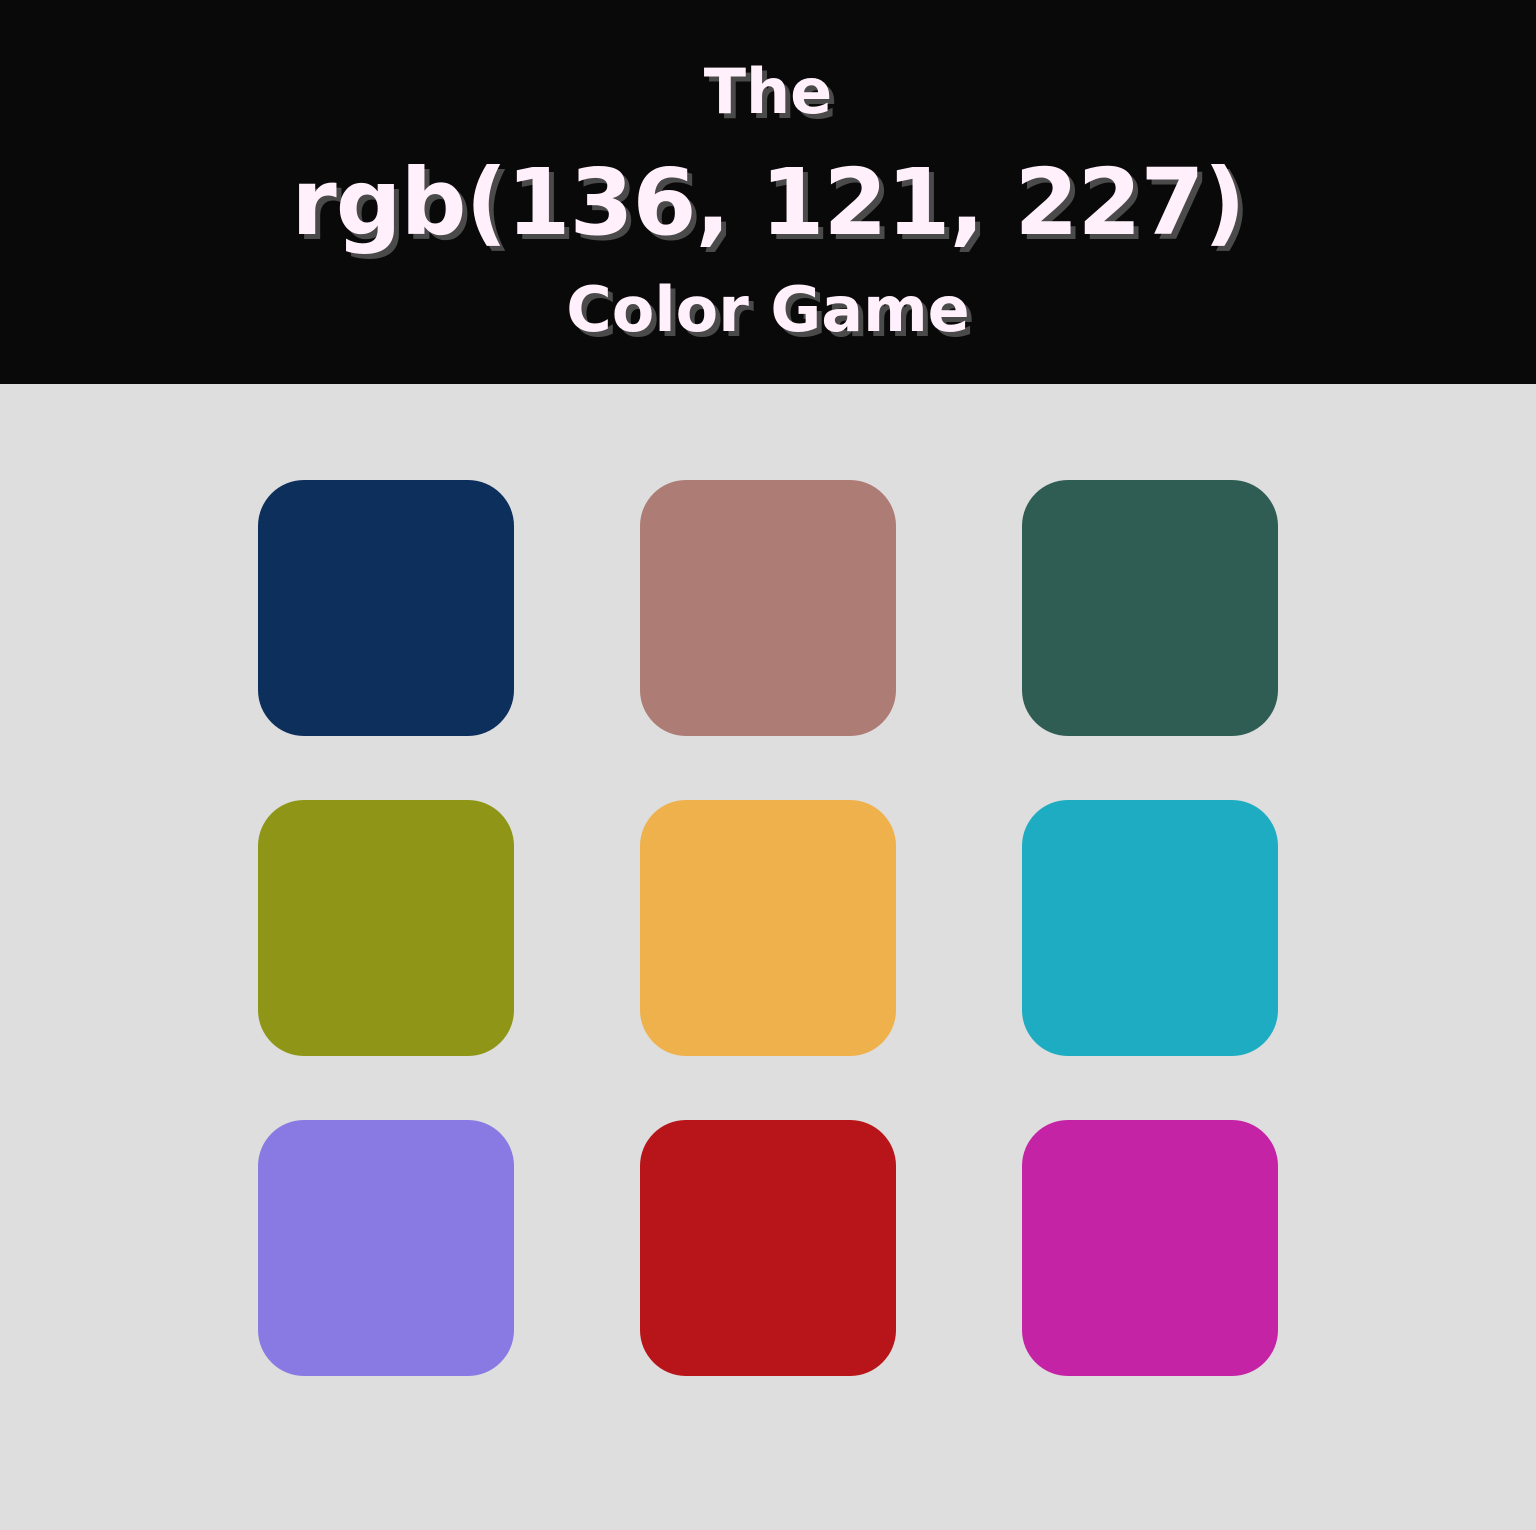  What do you see at coordinates (768, 202) in the screenshot?
I see `target-color-display: rgb(136, 121, 227)` at bounding box center [768, 202].